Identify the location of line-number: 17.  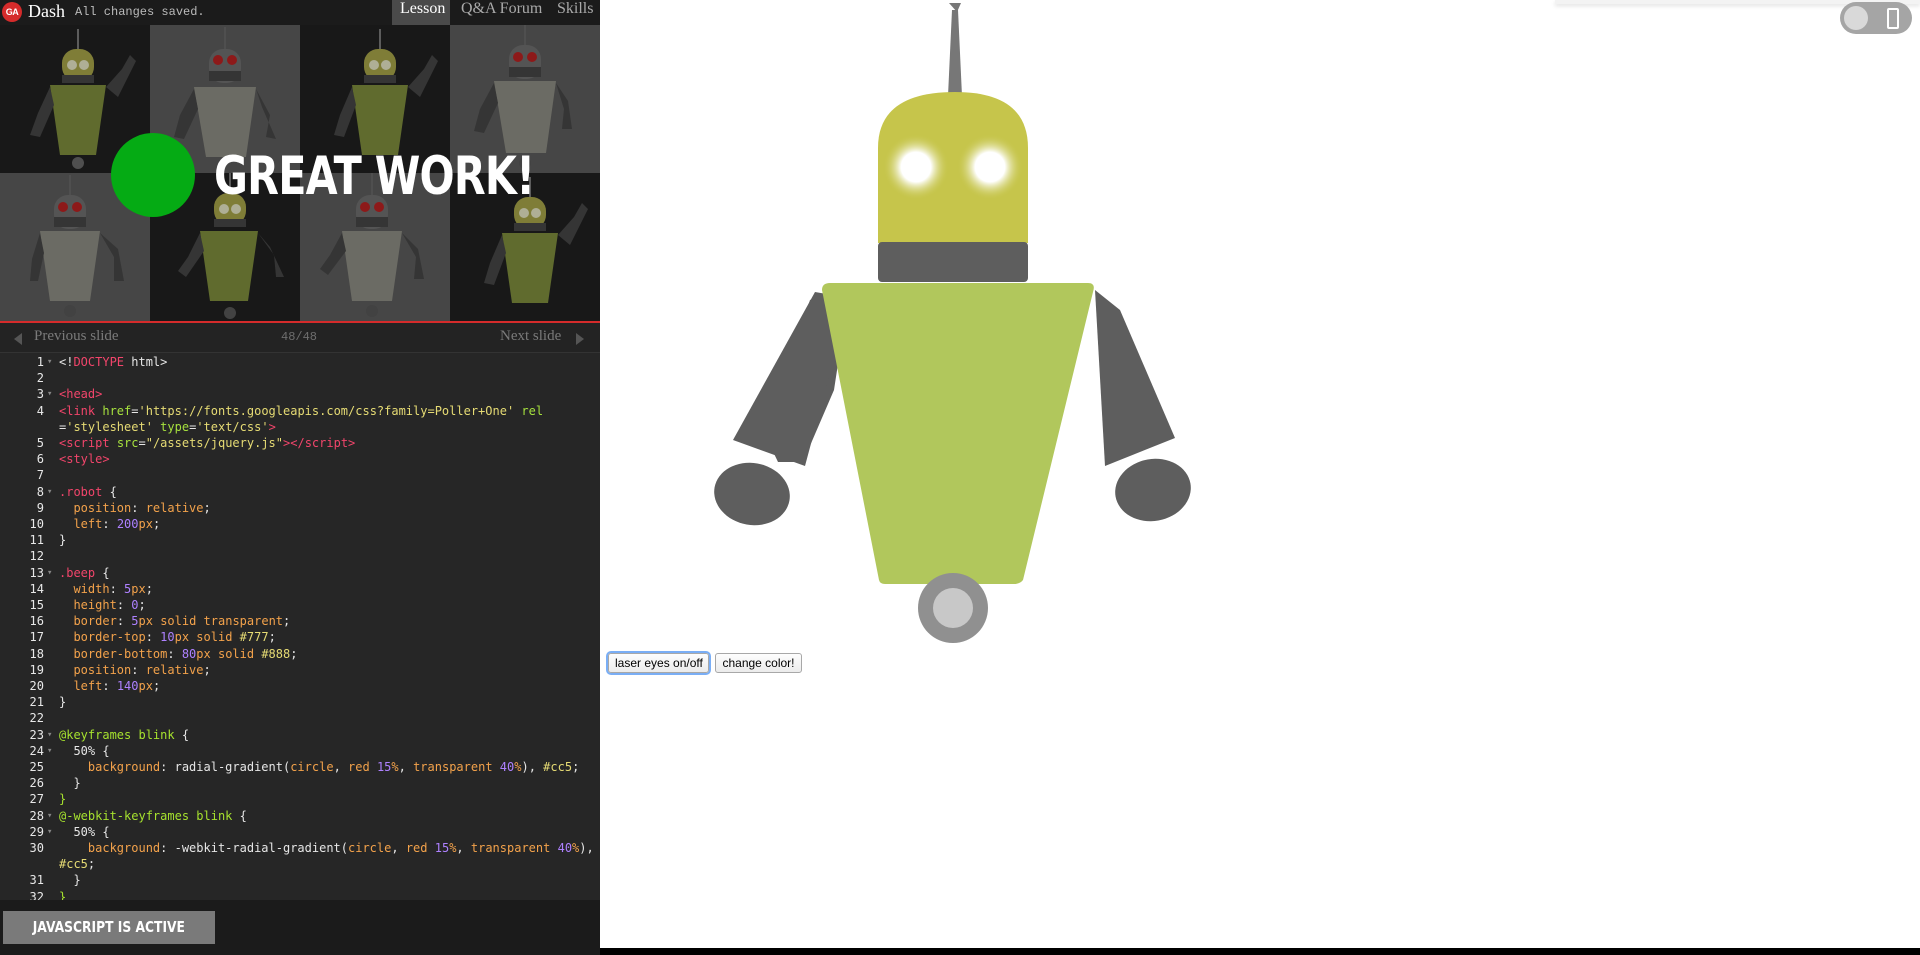
(36, 637).